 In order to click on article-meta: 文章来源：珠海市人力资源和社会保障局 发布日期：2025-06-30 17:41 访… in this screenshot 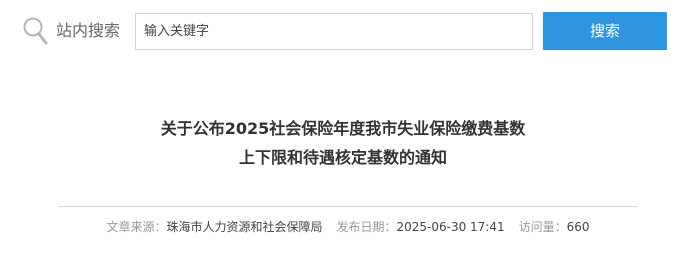, I will do `click(348, 227)`.